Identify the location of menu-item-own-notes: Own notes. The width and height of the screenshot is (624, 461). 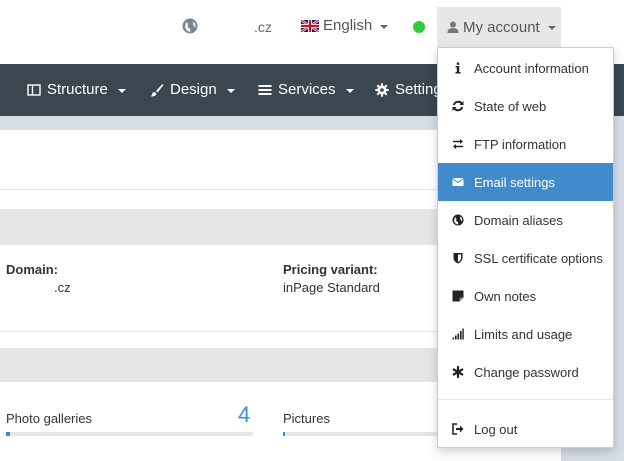
(525, 296).